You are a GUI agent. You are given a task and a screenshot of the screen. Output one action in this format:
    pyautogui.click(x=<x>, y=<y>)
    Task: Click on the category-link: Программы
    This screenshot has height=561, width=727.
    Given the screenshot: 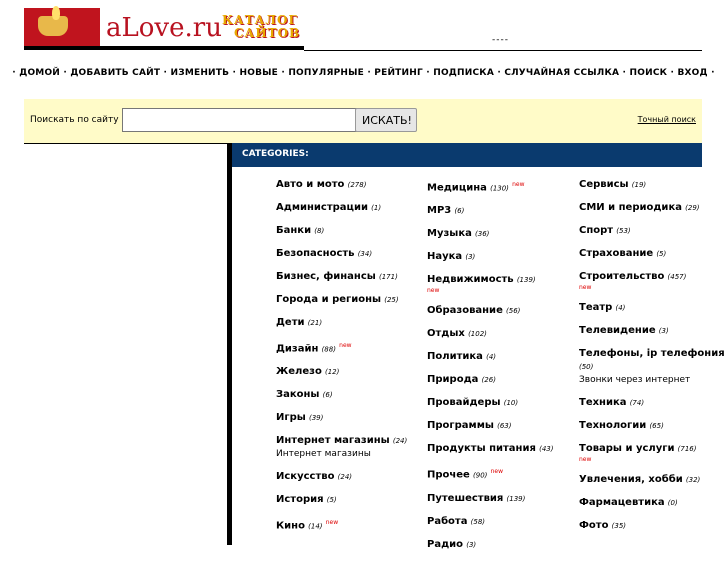 What is the action you would take?
    pyautogui.click(x=460, y=425)
    